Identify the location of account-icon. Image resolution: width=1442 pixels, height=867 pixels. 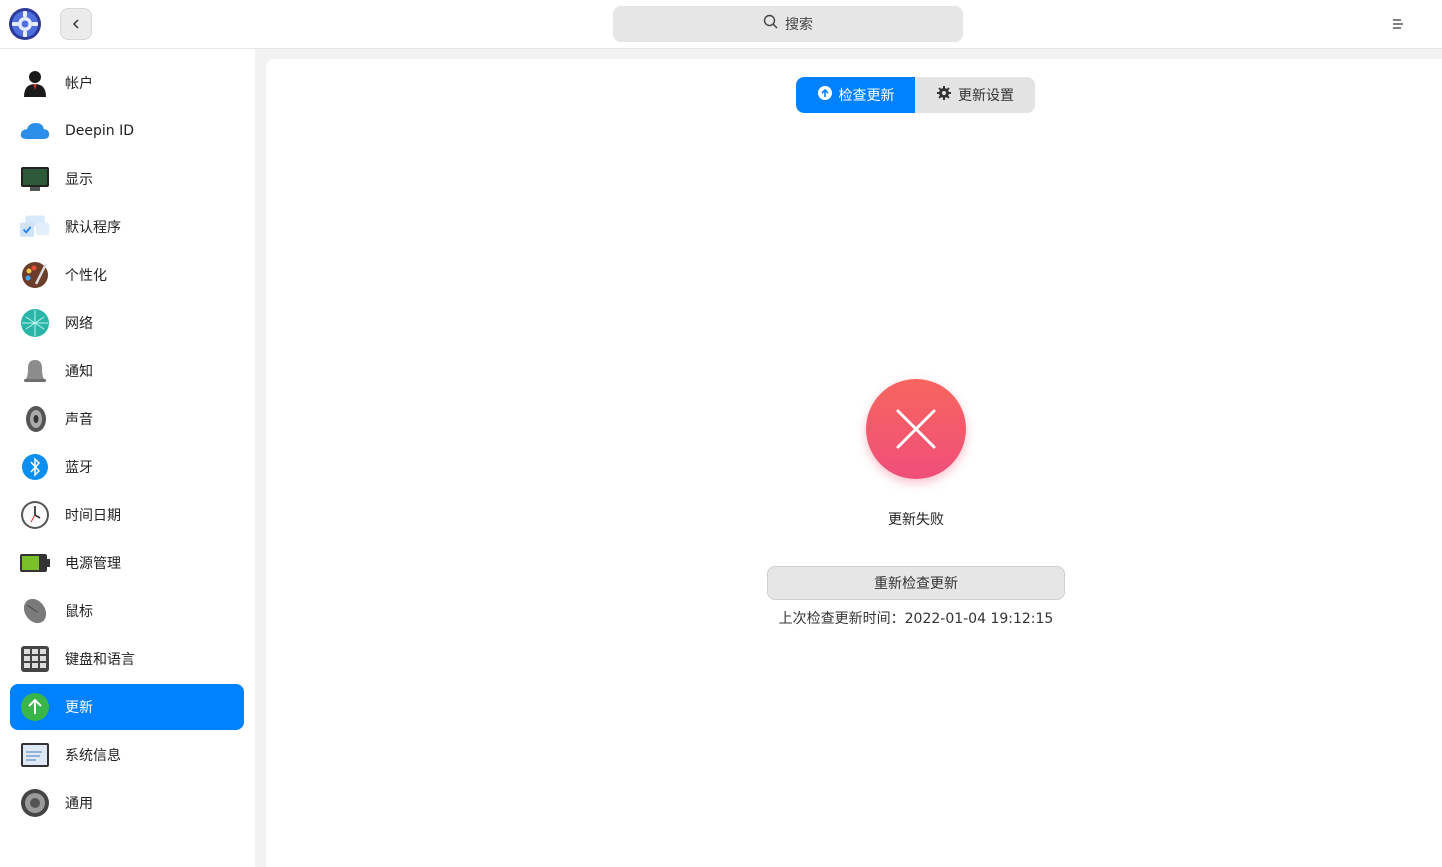
(35, 83).